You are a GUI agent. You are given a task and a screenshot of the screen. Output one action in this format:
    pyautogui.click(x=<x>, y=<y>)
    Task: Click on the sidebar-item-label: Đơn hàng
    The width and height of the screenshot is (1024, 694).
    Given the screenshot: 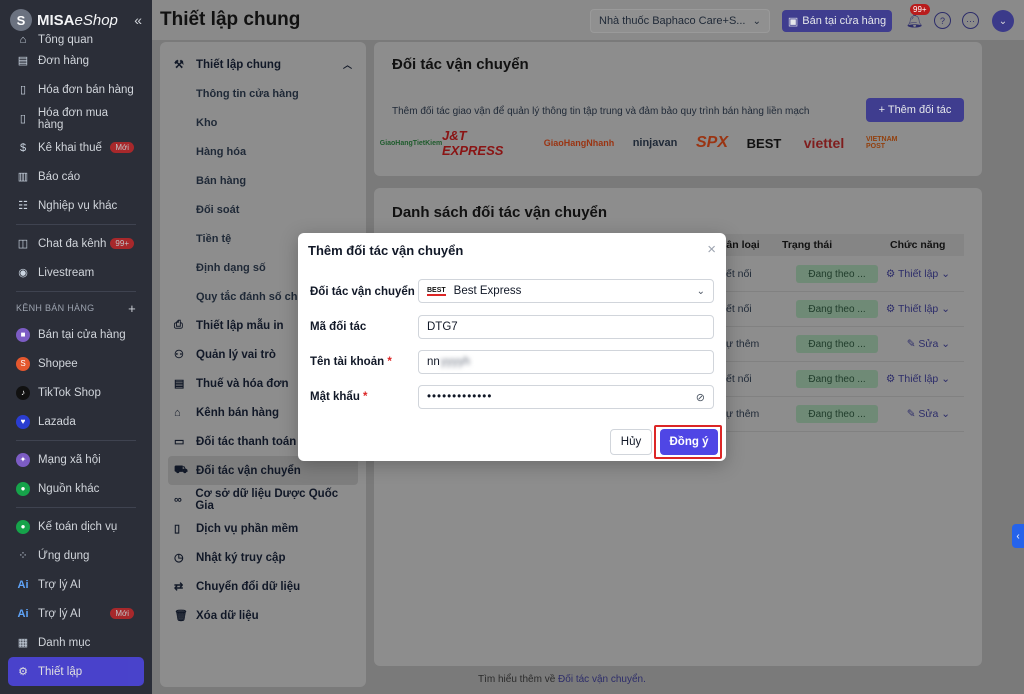 What is the action you would take?
    pyautogui.click(x=64, y=60)
    